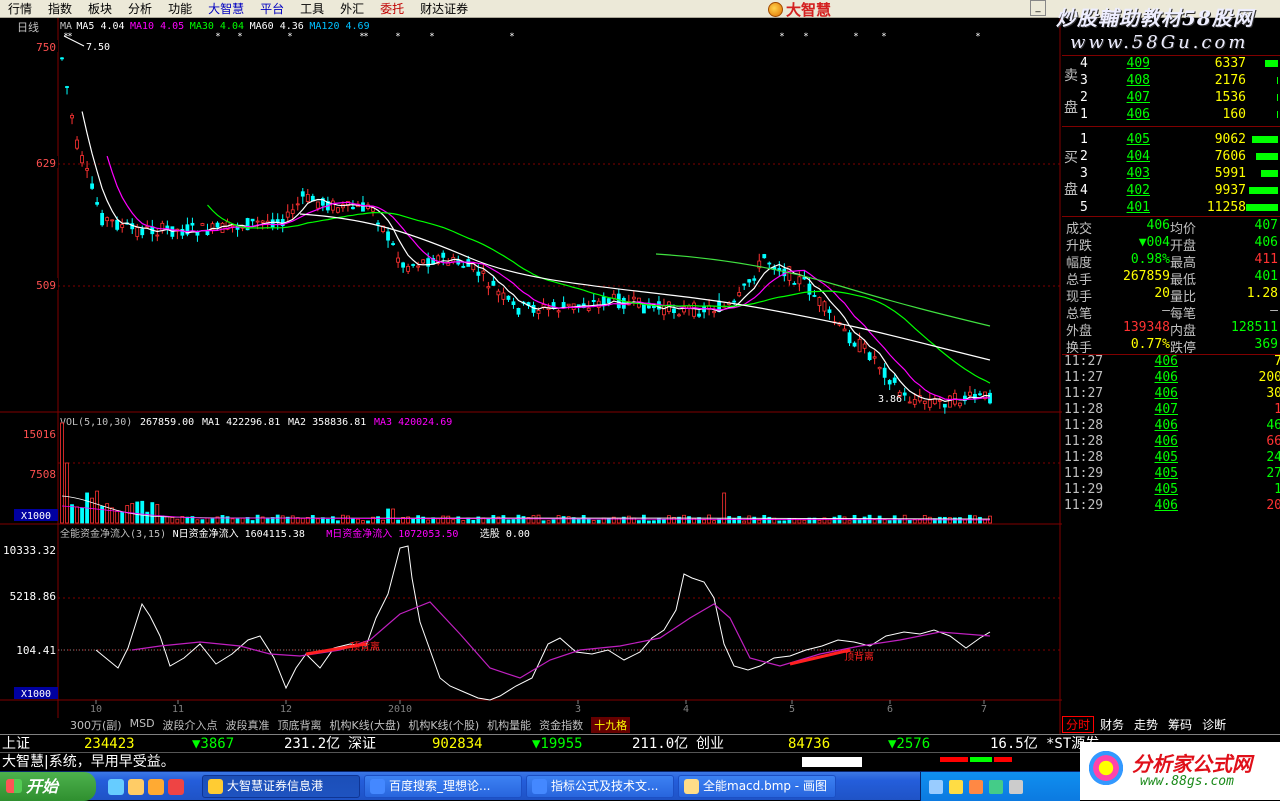  Describe the element at coordinates (1171, 346) in the screenshot. I see `stat-row: 换手 0.77% 跌停 369` at that location.